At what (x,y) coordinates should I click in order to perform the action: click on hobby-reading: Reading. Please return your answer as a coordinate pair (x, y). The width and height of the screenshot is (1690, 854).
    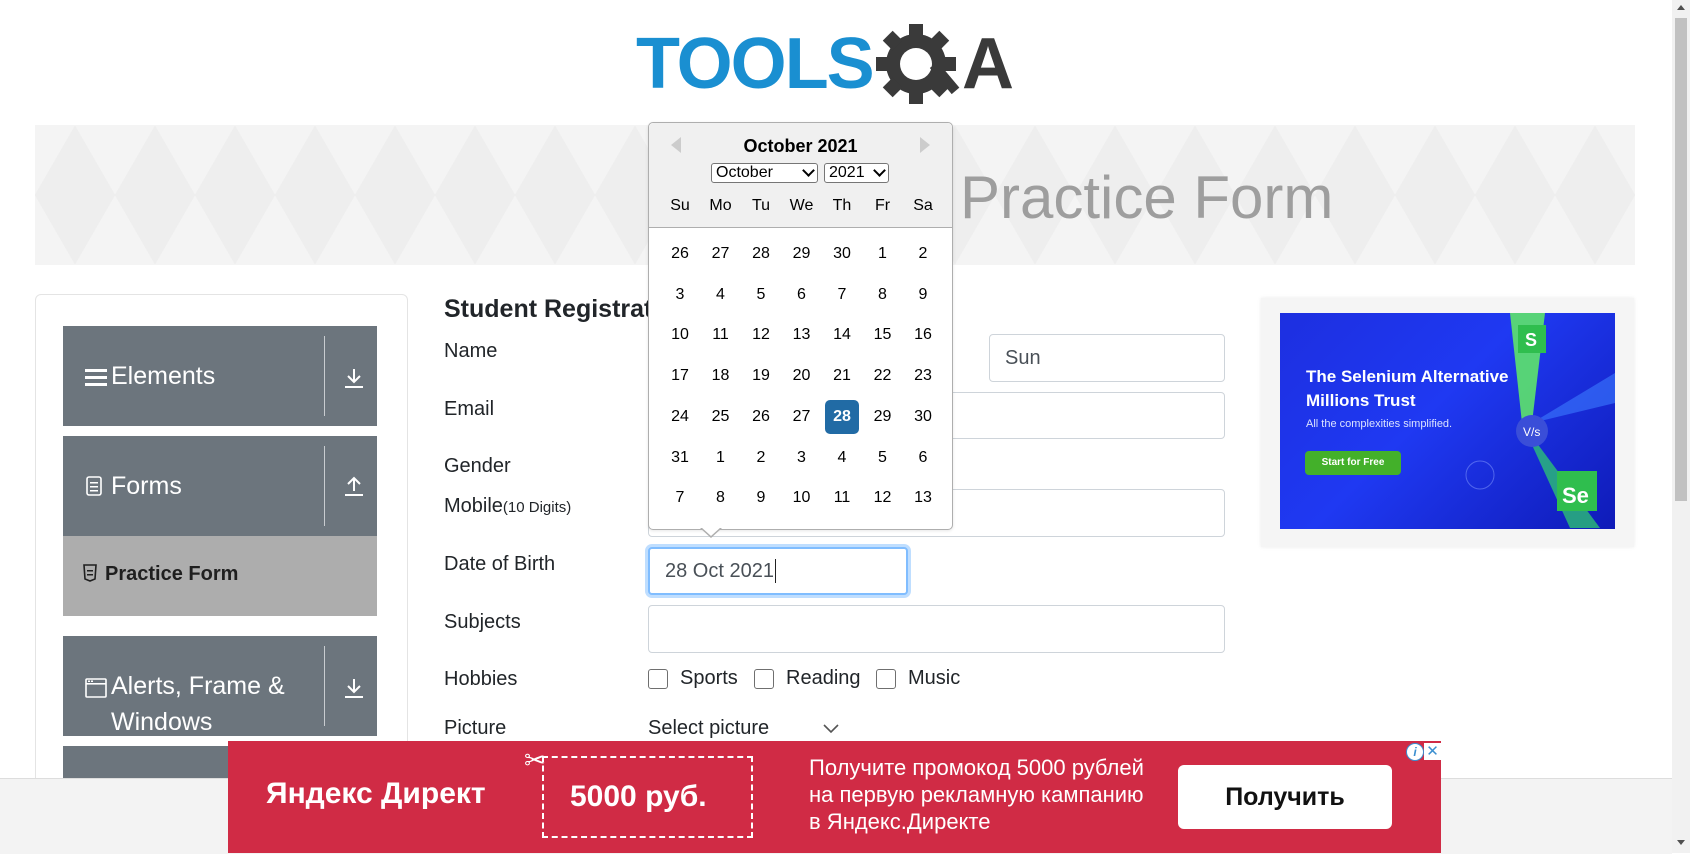
    Looking at the image, I should click on (807, 678).